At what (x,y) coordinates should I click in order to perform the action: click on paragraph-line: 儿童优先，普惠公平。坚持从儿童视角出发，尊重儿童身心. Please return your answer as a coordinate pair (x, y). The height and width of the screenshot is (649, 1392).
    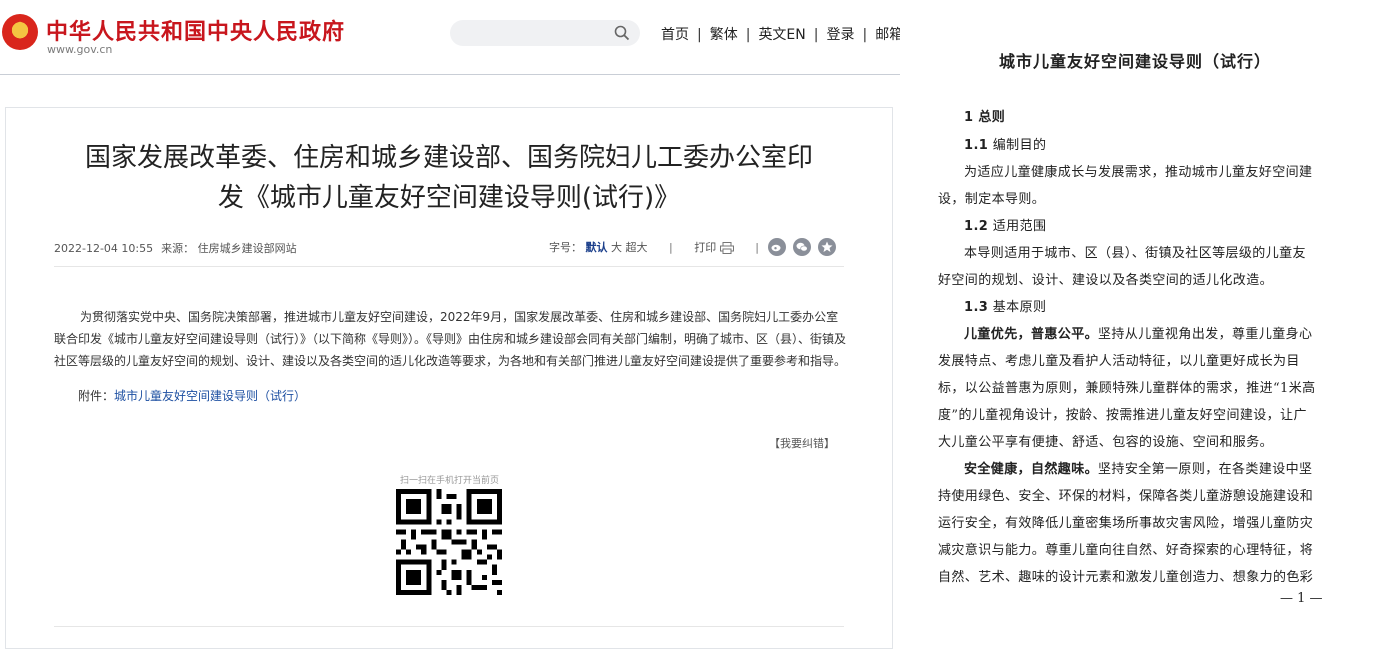
    Looking at the image, I should click on (1138, 332).